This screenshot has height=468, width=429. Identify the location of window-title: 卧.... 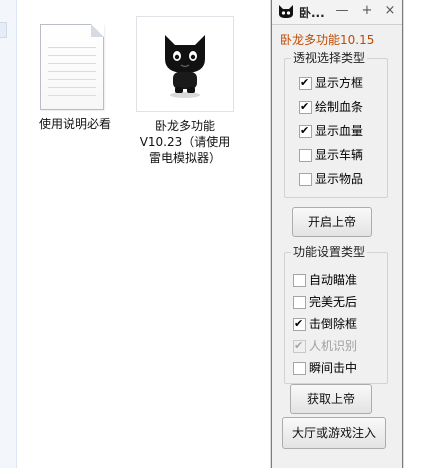
(312, 13).